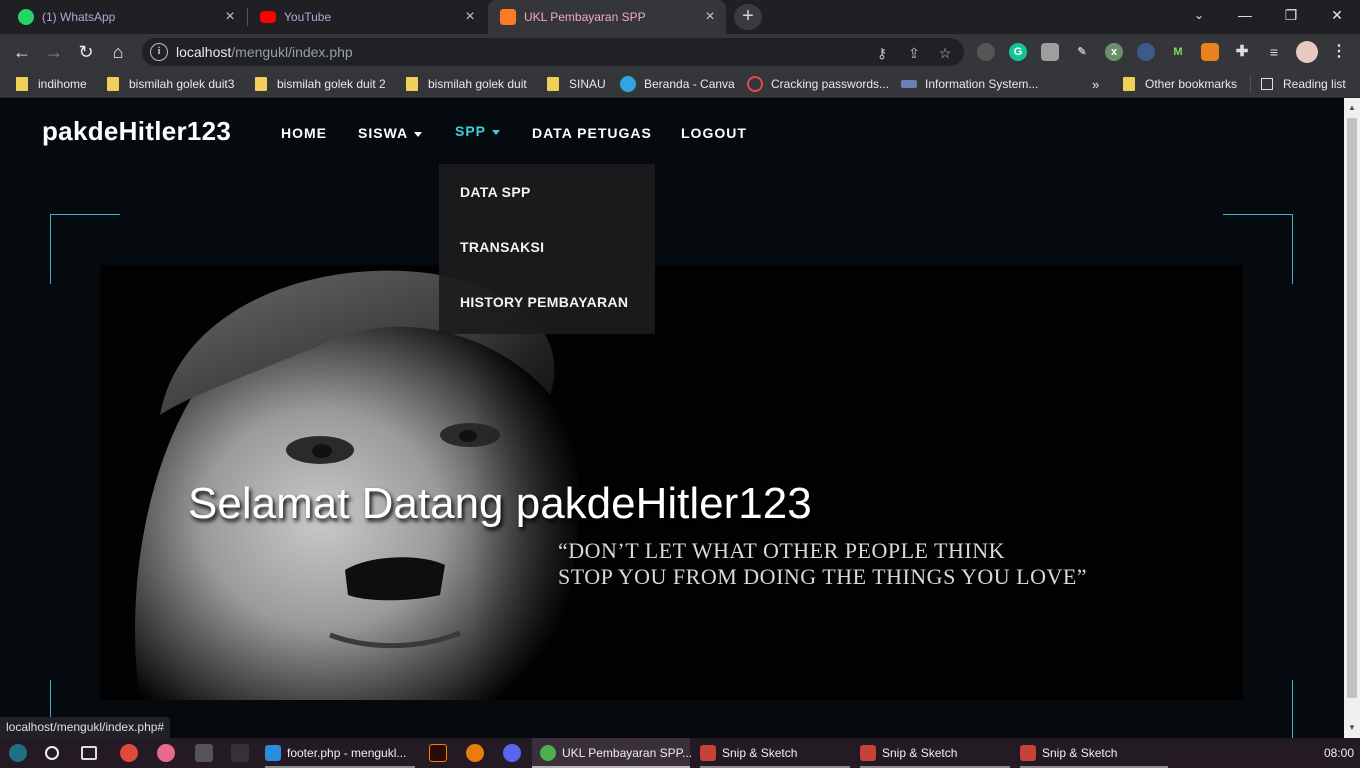  Describe the element at coordinates (204, 753) in the screenshot. I see `box-app-icon` at that location.